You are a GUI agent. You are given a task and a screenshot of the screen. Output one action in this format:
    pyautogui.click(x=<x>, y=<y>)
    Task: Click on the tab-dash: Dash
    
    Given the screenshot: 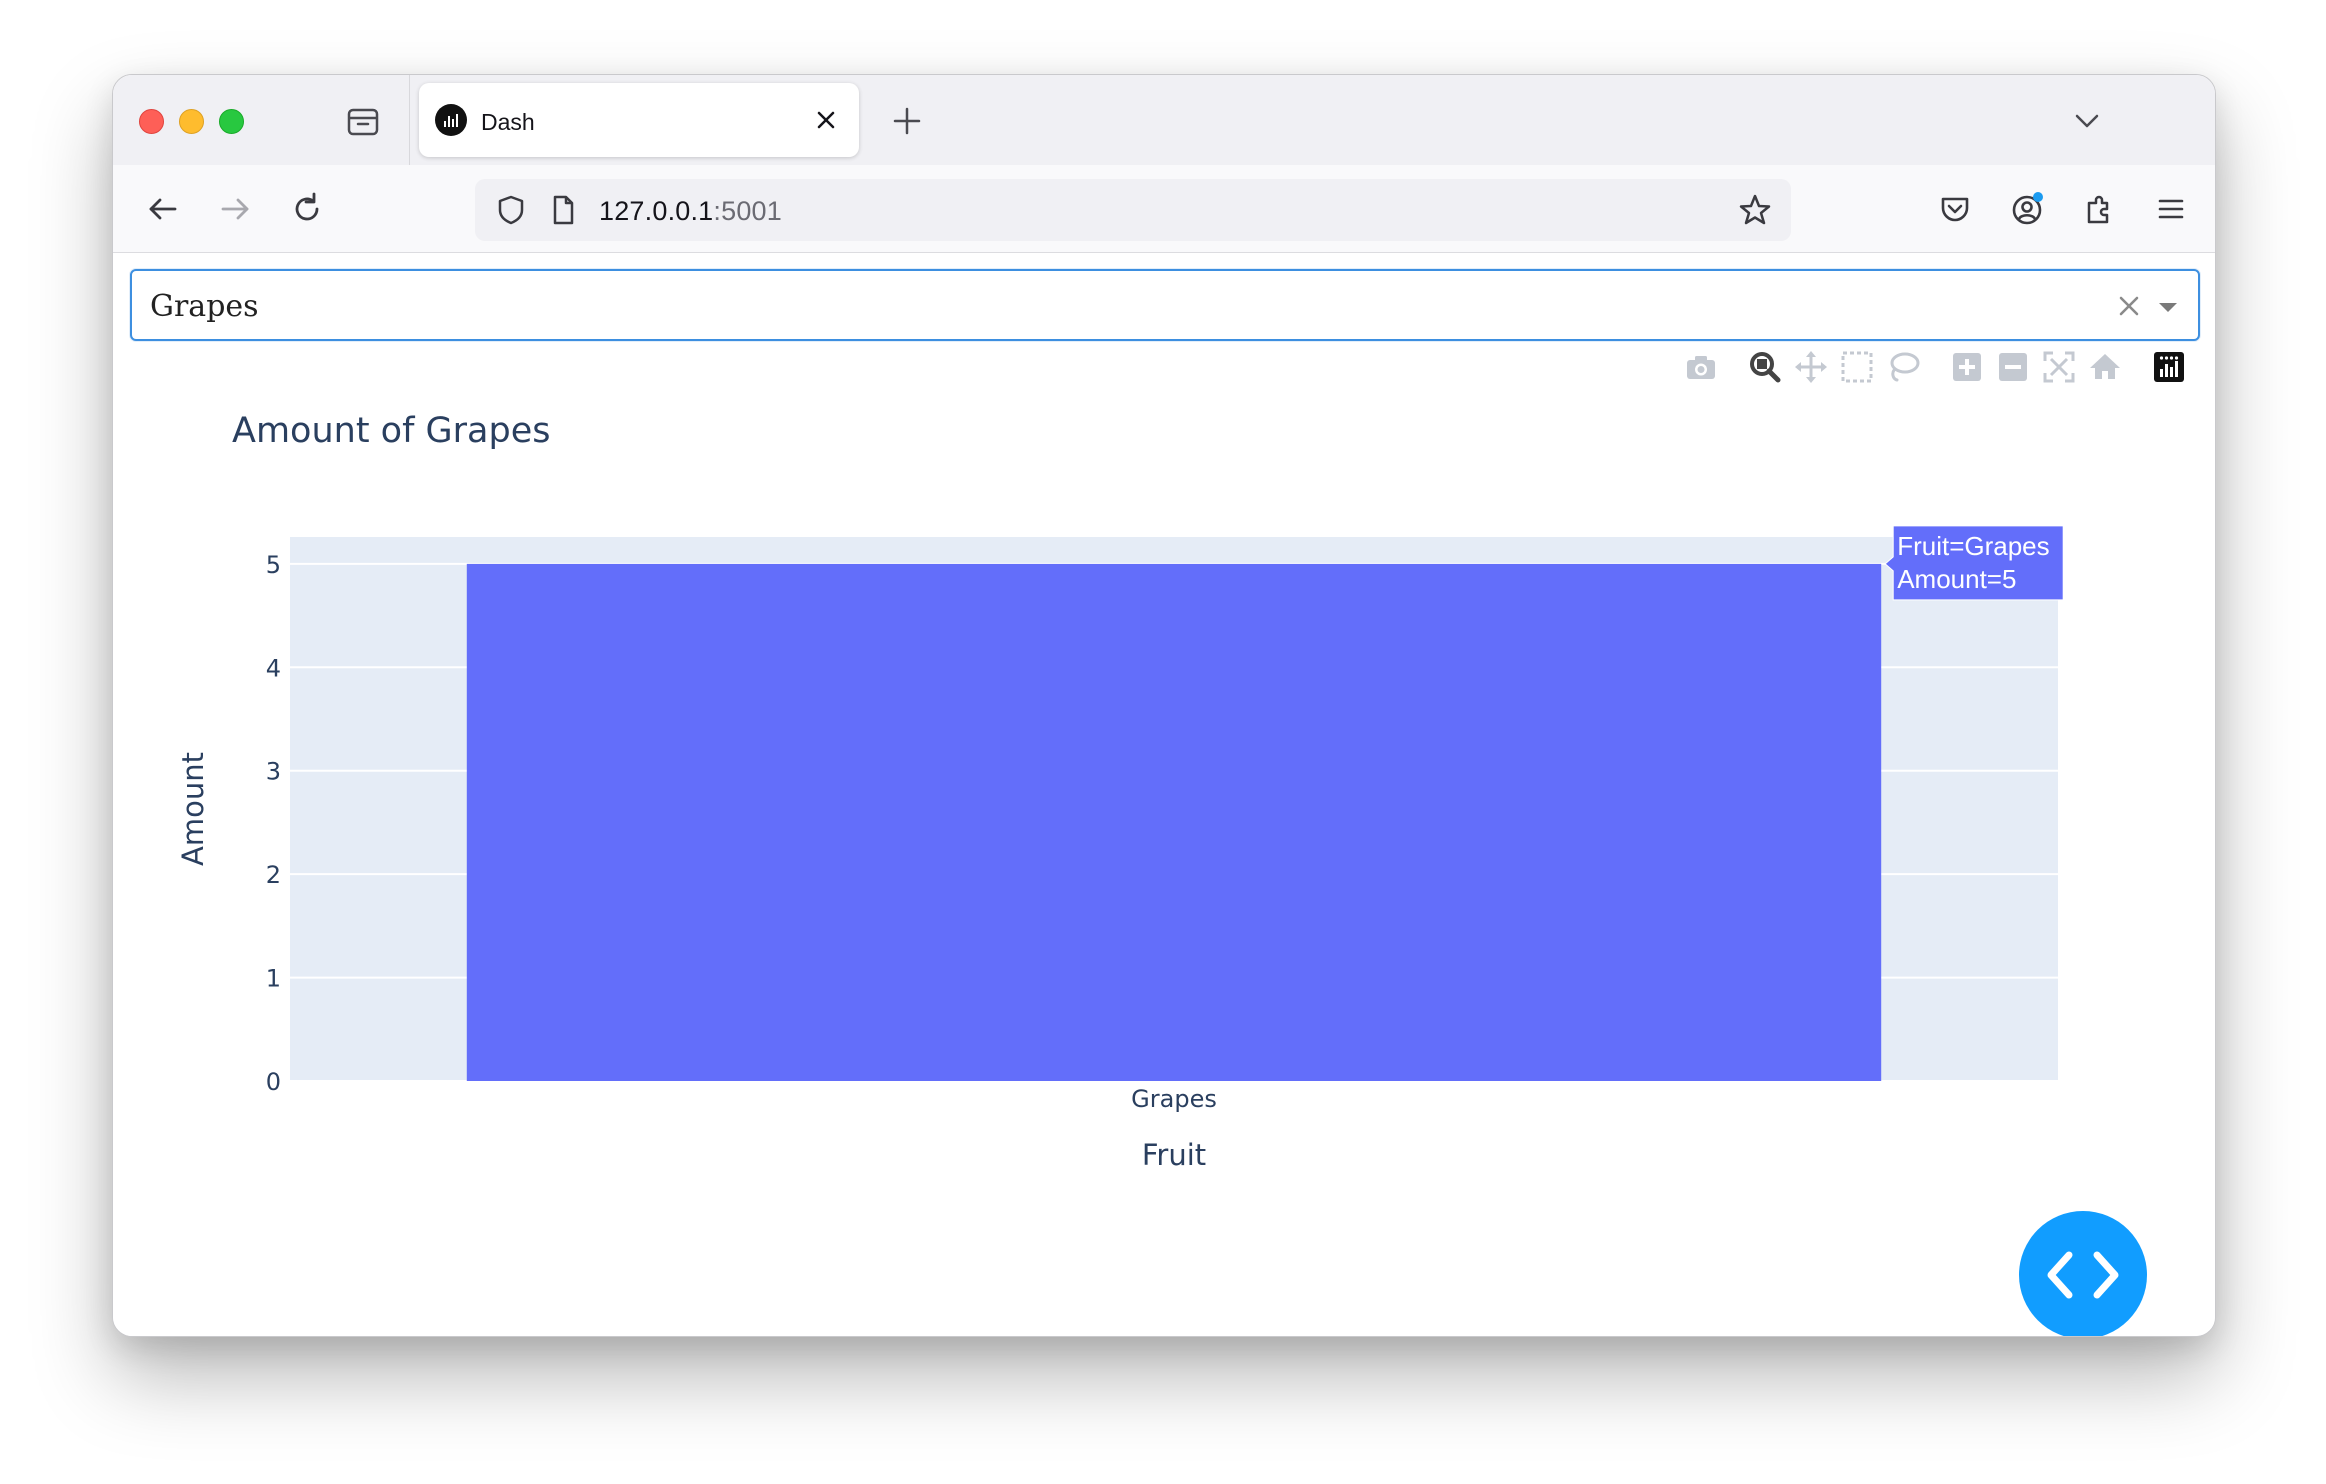 What is the action you would take?
    pyautogui.click(x=639, y=120)
    